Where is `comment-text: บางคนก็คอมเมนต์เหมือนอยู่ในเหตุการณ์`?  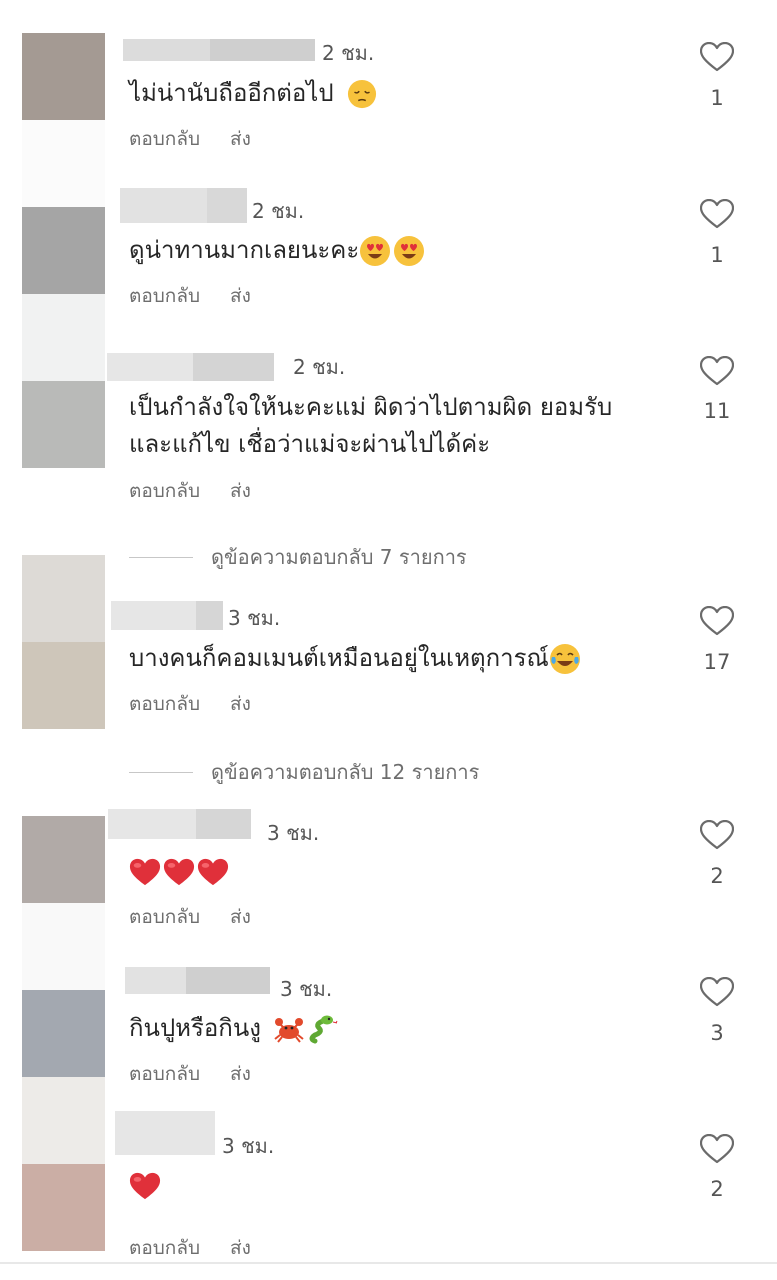
comment-text: บางคนก็คอมเมนต์เหมือนอยู่ในเหตุการณ์ is located at coordinates (355, 658).